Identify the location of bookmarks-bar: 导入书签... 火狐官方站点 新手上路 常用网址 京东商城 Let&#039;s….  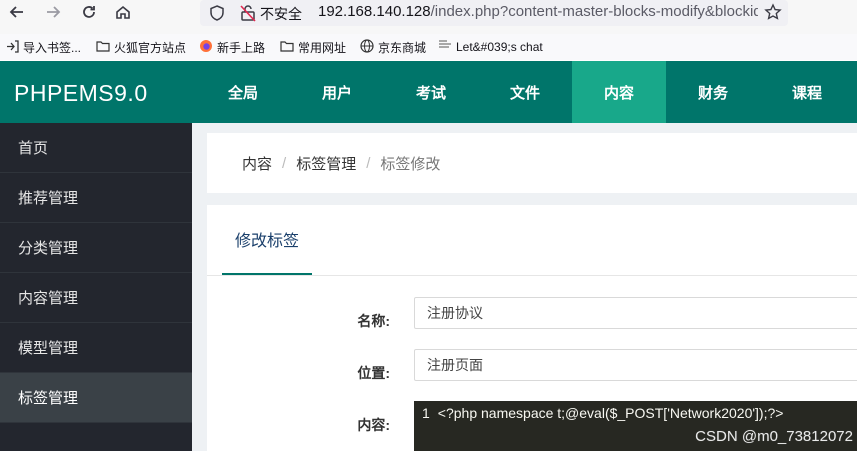
(428, 47).